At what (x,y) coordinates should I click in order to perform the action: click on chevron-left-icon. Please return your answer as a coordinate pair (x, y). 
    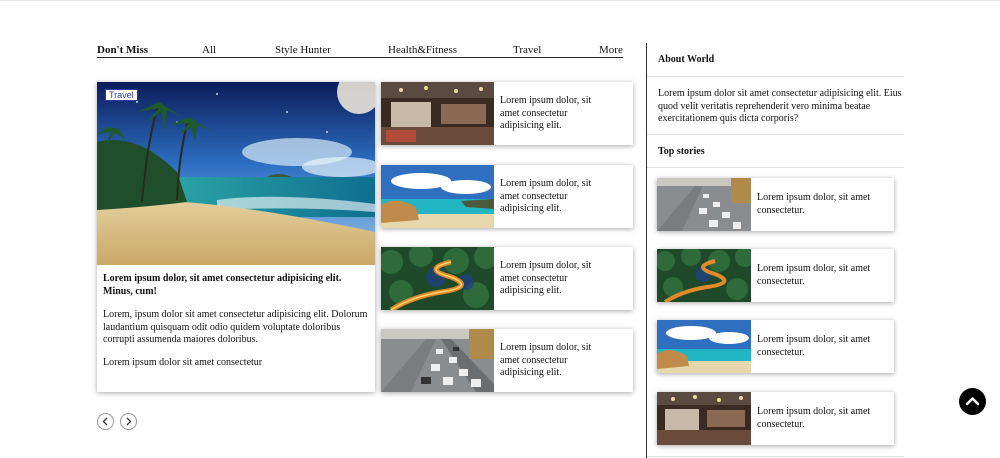
    Looking at the image, I should click on (105, 421).